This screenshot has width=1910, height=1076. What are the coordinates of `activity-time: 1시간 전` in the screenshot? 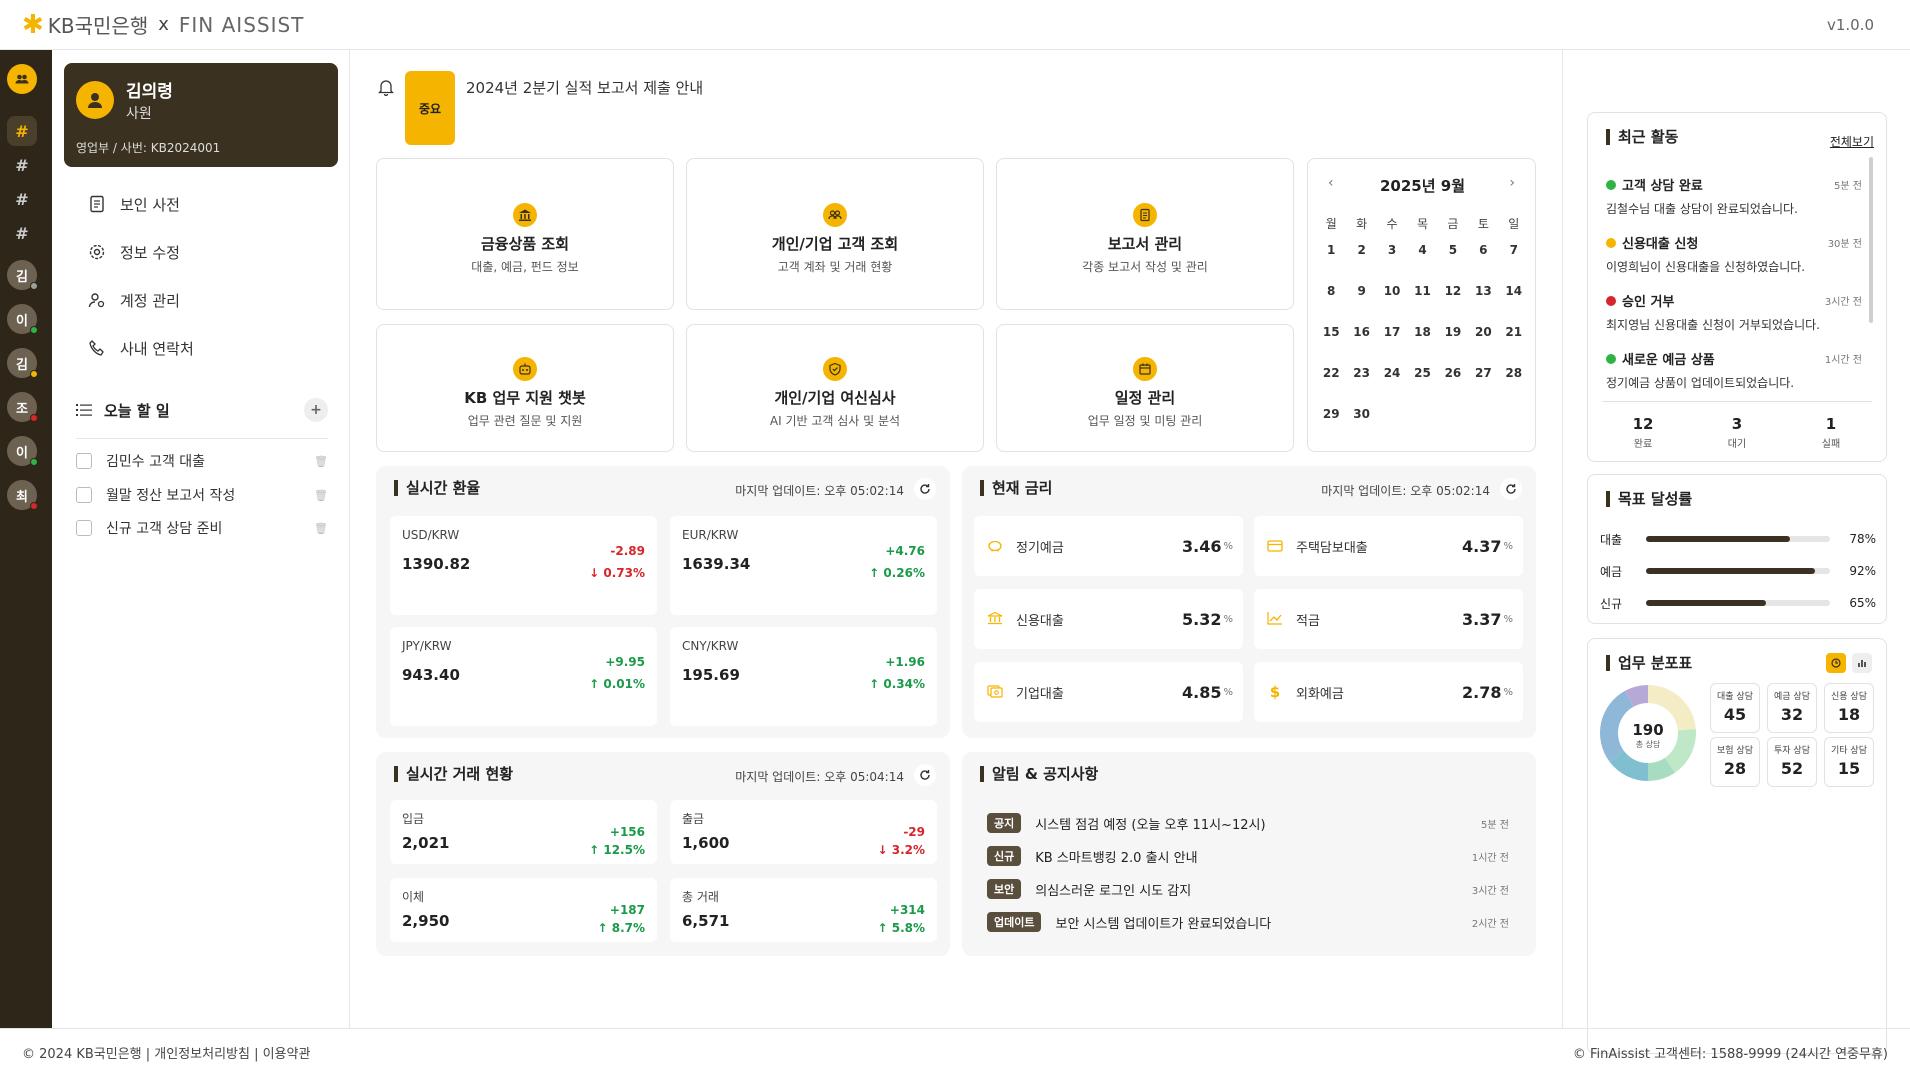 It's located at (1843, 360).